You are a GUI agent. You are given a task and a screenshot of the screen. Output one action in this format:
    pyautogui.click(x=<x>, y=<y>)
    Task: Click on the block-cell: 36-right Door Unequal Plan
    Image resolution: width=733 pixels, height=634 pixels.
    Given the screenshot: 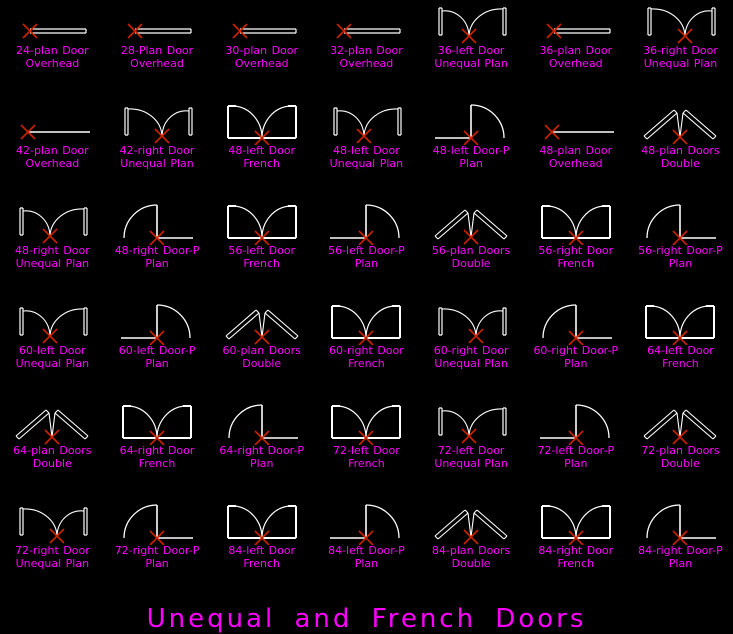 What is the action you would take?
    pyautogui.click(x=680, y=50)
    